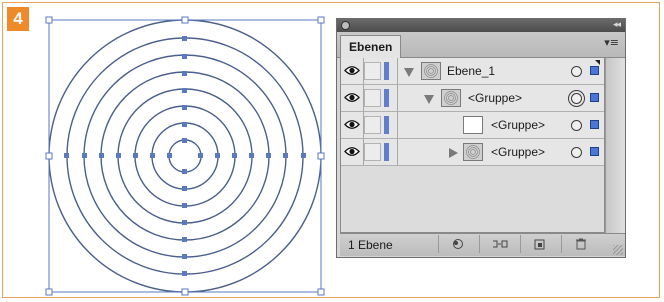 This screenshot has width=664, height=302. I want to click on collapse-panel-icon: ◂◂, so click(617, 25).